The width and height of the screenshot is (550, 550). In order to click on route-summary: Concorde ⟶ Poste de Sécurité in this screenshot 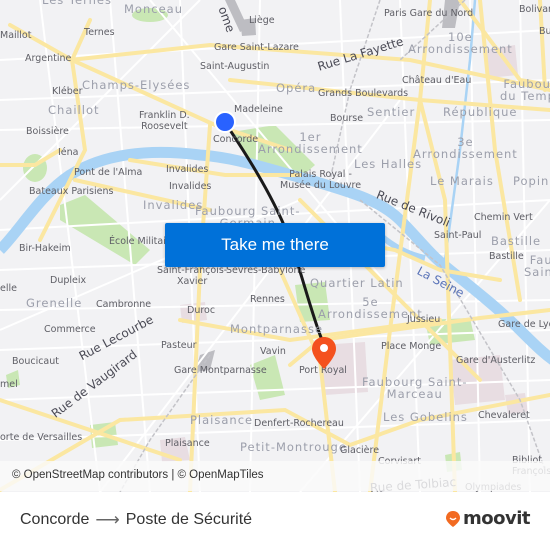, I will do `click(136, 520)`.